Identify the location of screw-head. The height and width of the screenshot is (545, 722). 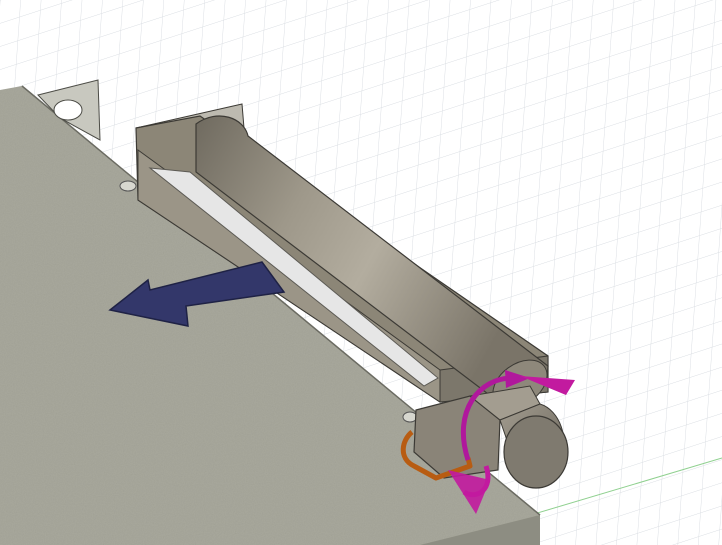
(128, 186).